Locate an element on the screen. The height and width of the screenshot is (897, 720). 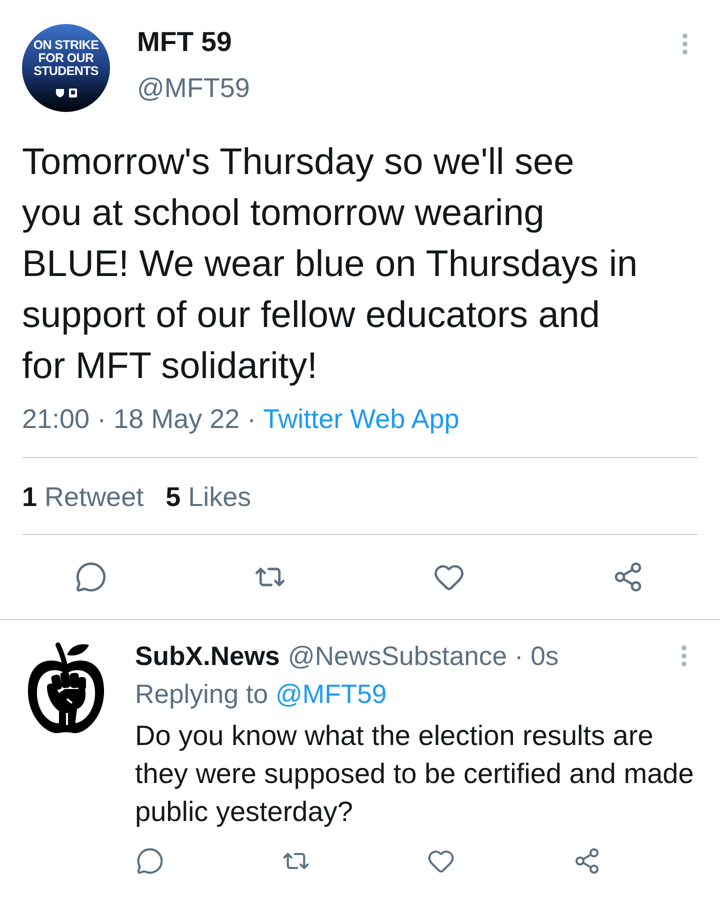
profile-avatar: ON STRIKE FOR OUR STUDENTS is located at coordinates (66, 68).